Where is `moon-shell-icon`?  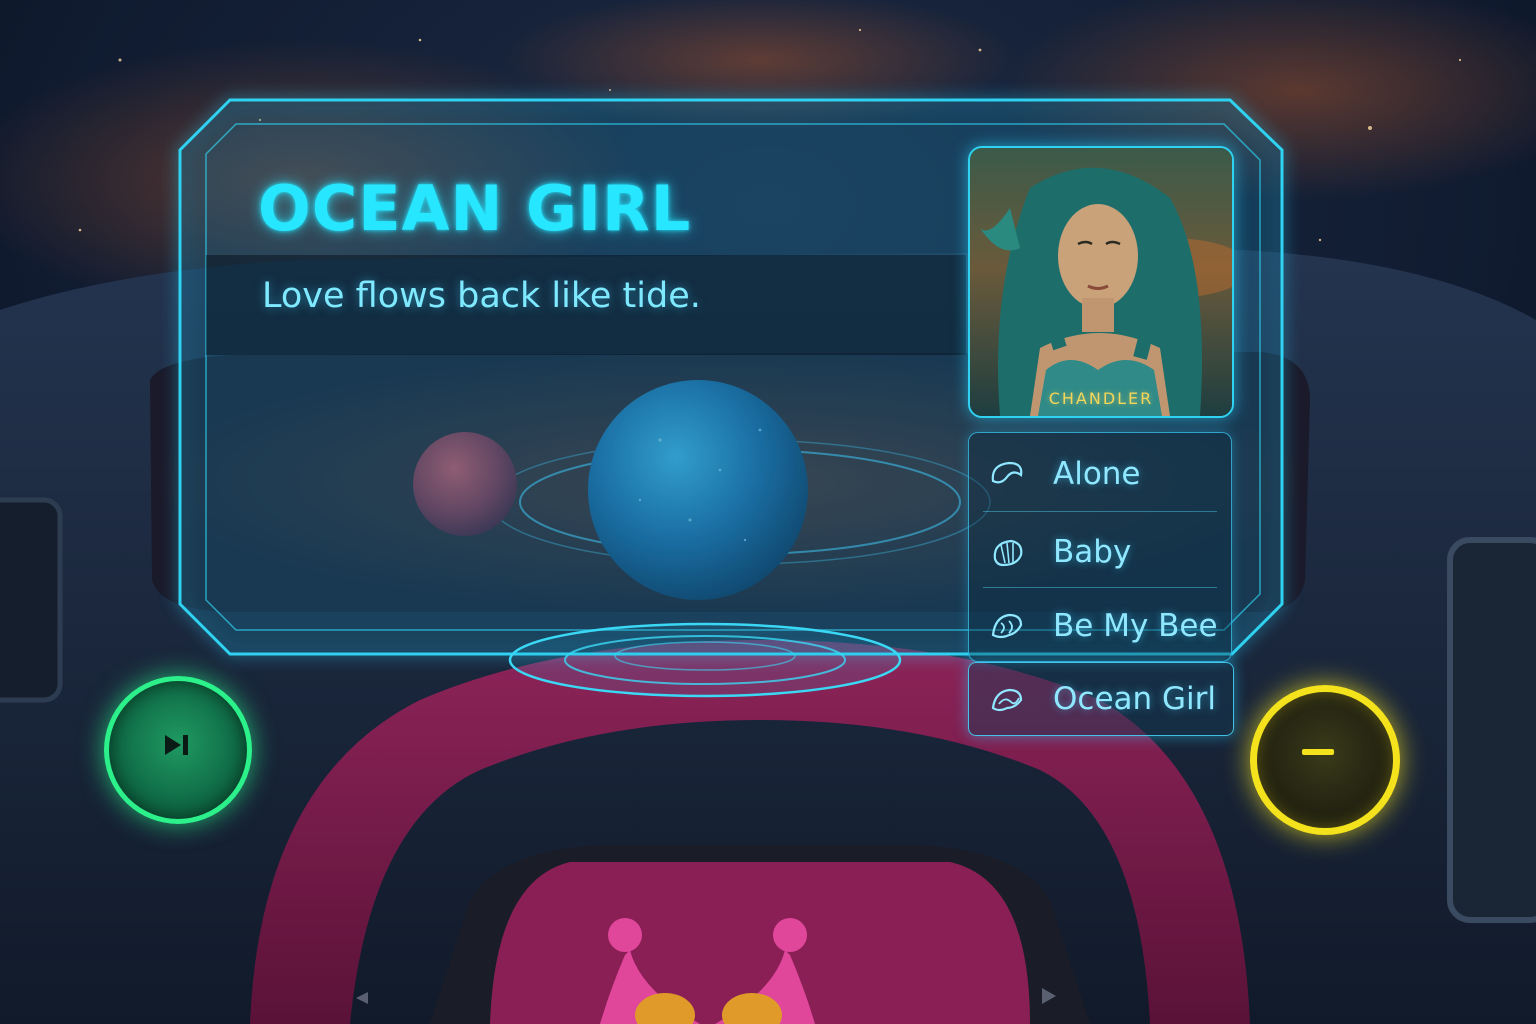
moon-shell-icon is located at coordinates (1007, 472).